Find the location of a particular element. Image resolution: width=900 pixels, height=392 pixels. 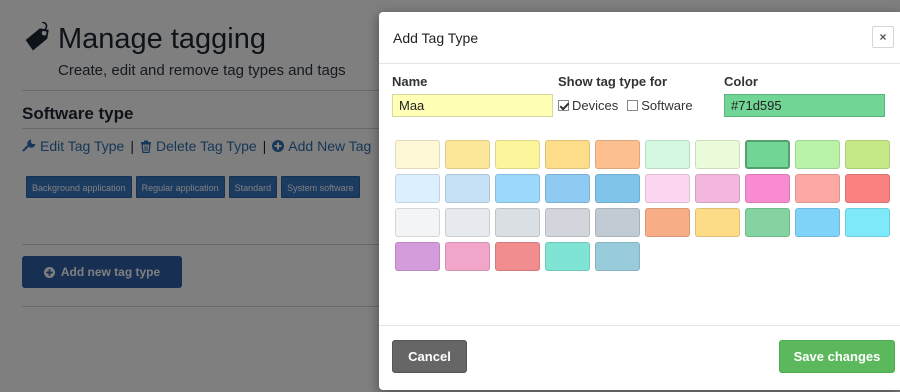

name-input is located at coordinates (472, 105).